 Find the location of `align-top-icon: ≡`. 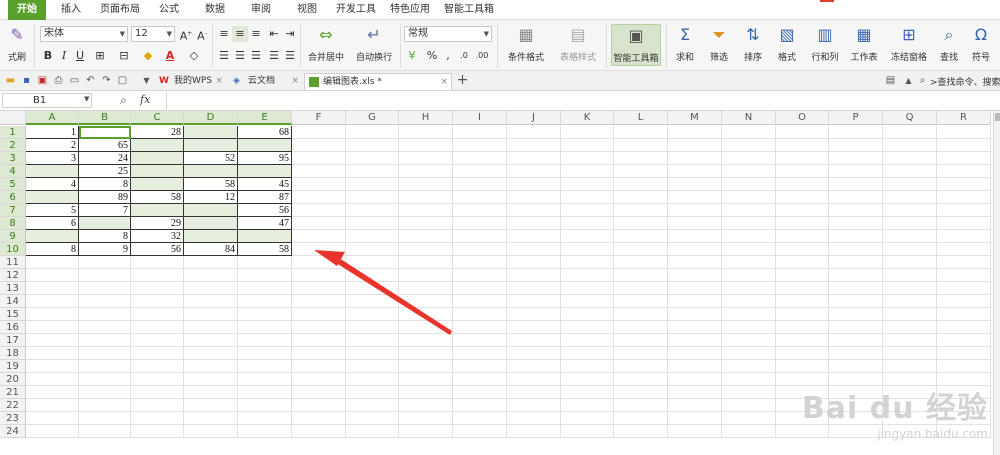

align-top-icon: ≡ is located at coordinates (224, 34).